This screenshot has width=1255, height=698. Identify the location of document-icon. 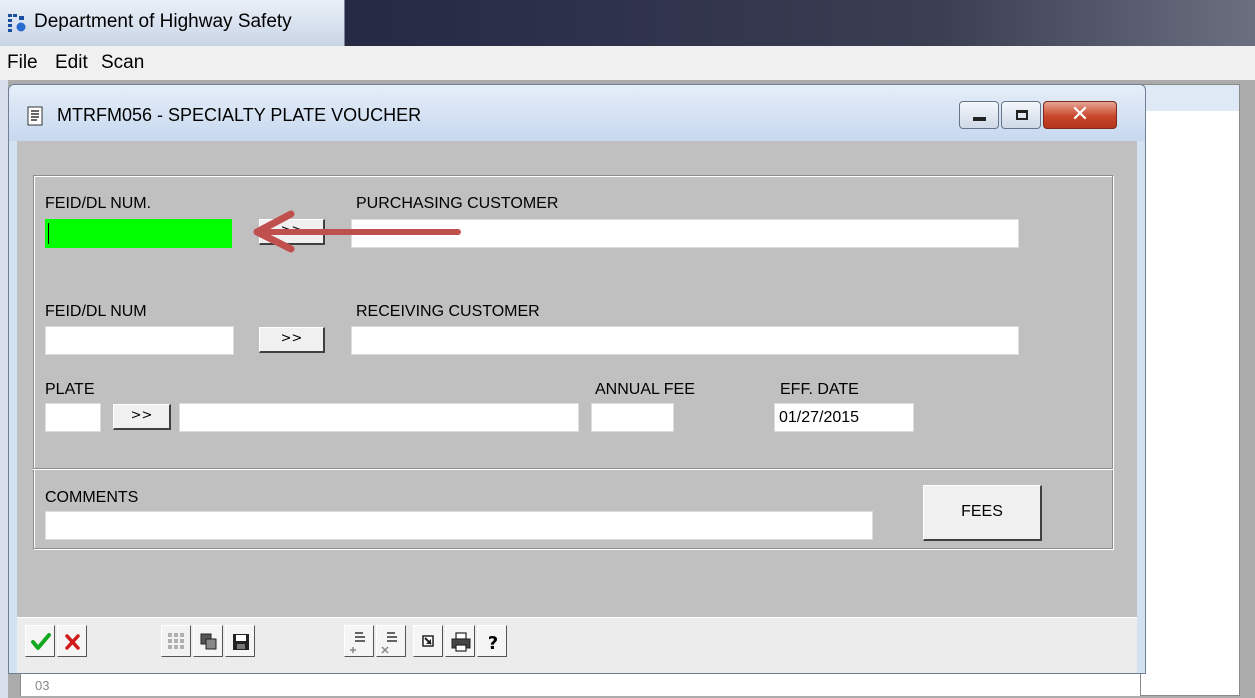
(35, 116).